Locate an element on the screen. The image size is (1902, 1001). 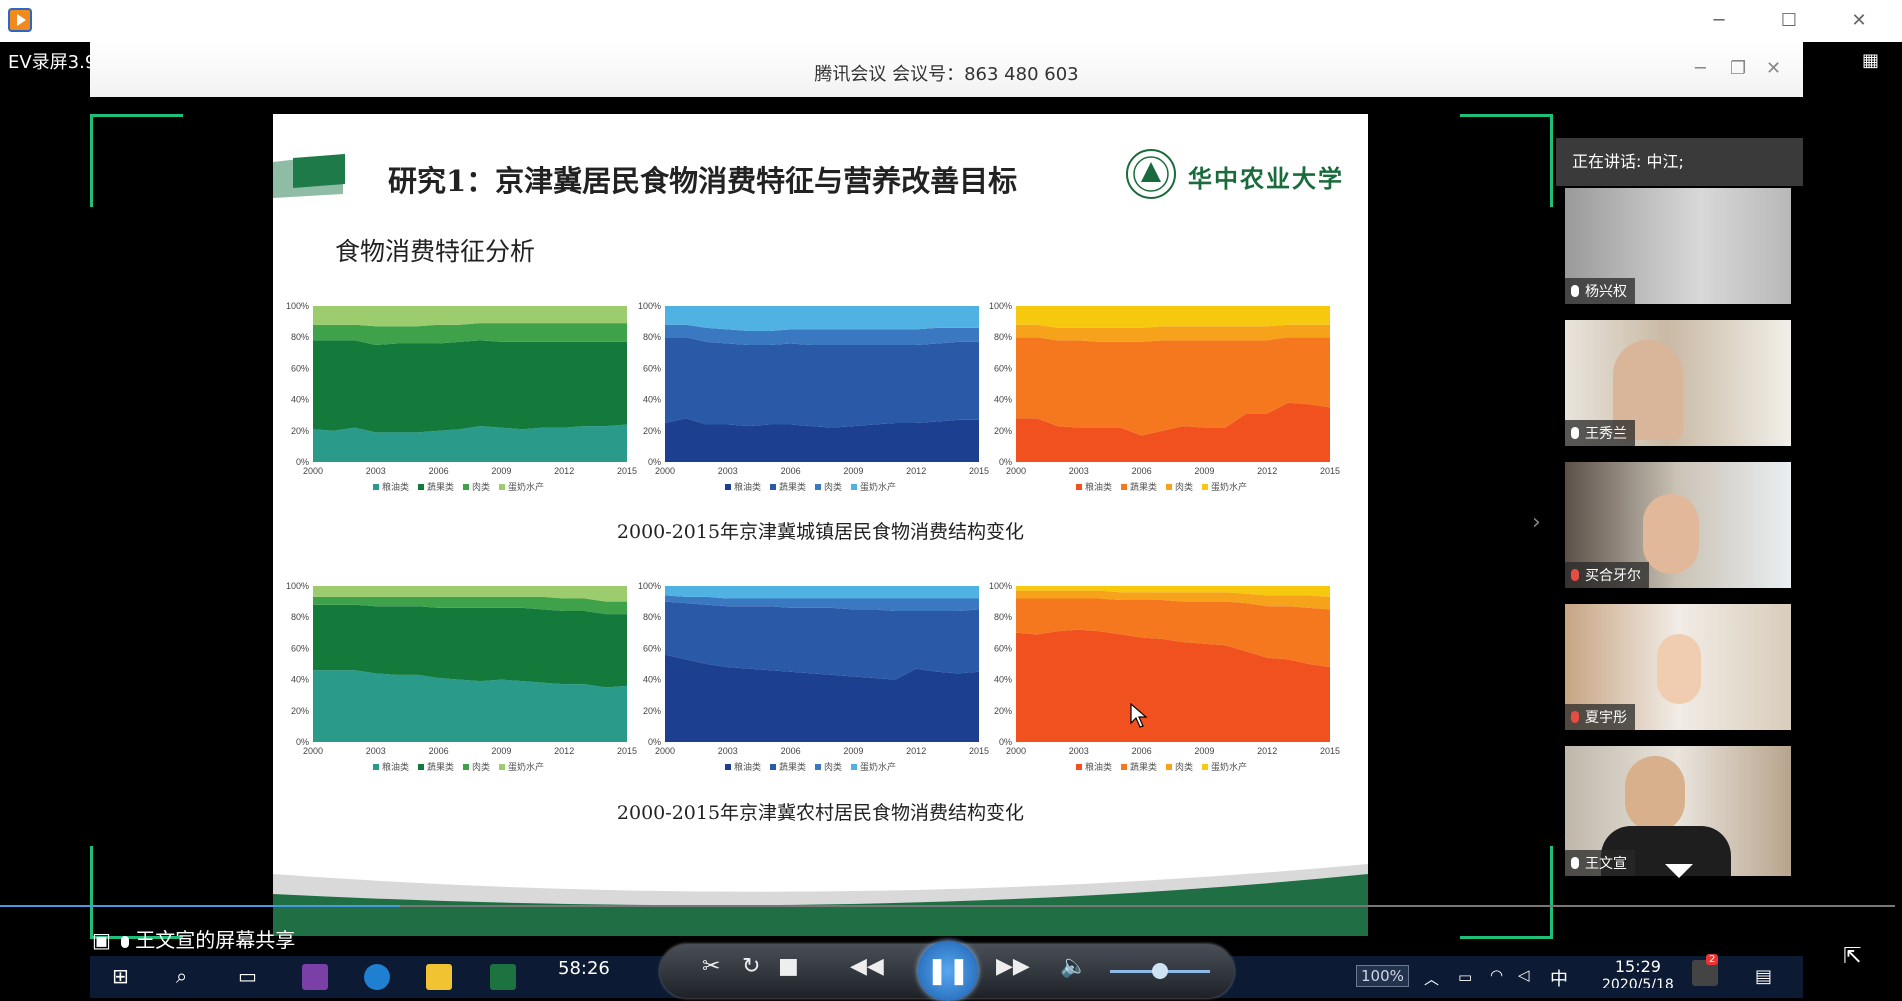
exit-fullscreen-icon: ⇱ is located at coordinates (1852, 956).